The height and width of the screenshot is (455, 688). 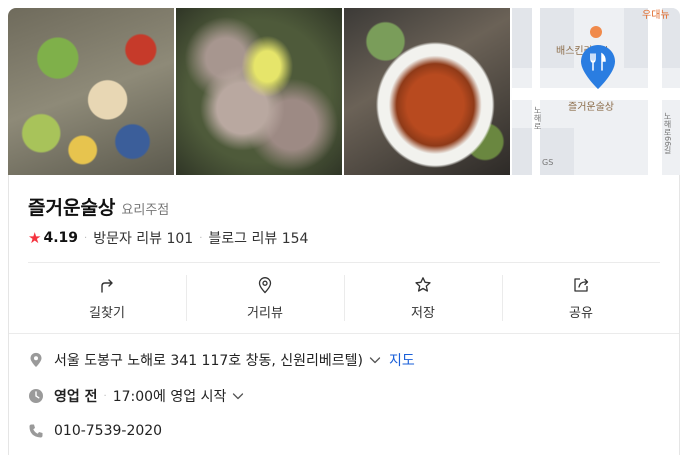 I want to click on share-icon, so click(x=581, y=284).